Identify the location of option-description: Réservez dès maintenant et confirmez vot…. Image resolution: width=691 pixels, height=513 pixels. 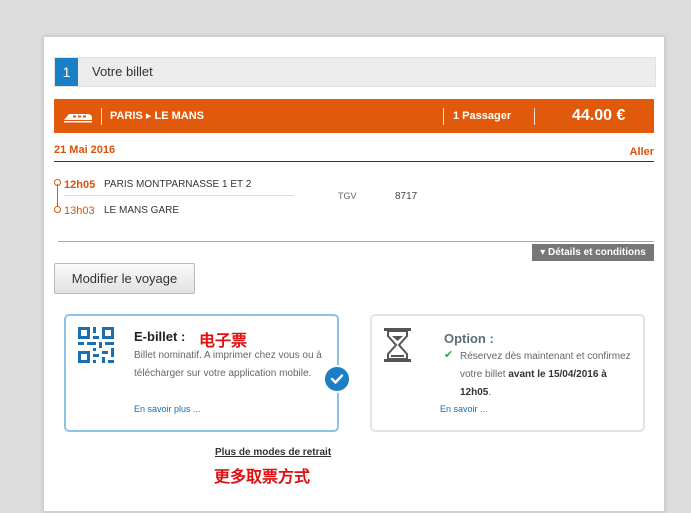
(545, 374).